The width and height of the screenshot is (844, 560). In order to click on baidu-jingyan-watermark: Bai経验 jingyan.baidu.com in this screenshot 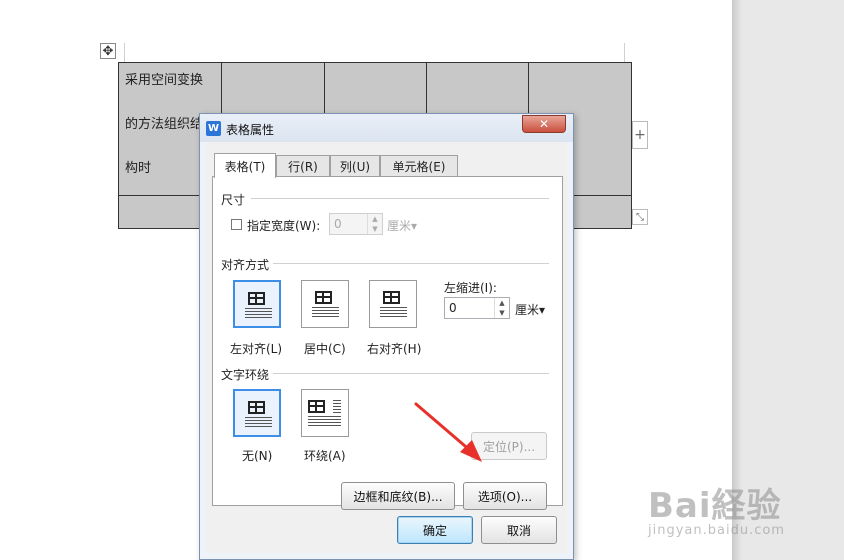, I will do `click(716, 508)`.